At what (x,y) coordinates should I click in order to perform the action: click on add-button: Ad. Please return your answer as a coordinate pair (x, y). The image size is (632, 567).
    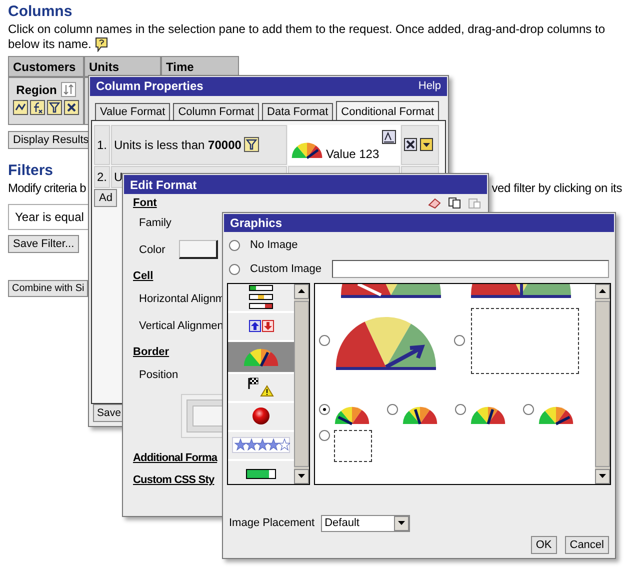
    Looking at the image, I should click on (106, 197).